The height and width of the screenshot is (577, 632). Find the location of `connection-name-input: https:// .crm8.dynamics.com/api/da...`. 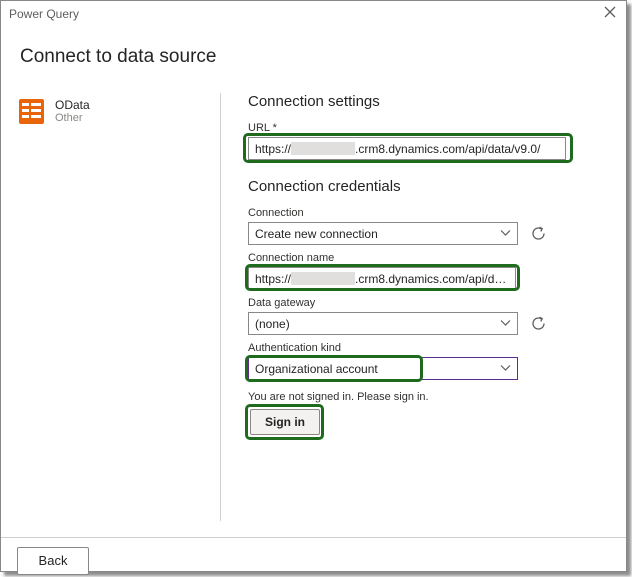

connection-name-input: https:// .crm8.dynamics.com/api/da... is located at coordinates (382, 278).